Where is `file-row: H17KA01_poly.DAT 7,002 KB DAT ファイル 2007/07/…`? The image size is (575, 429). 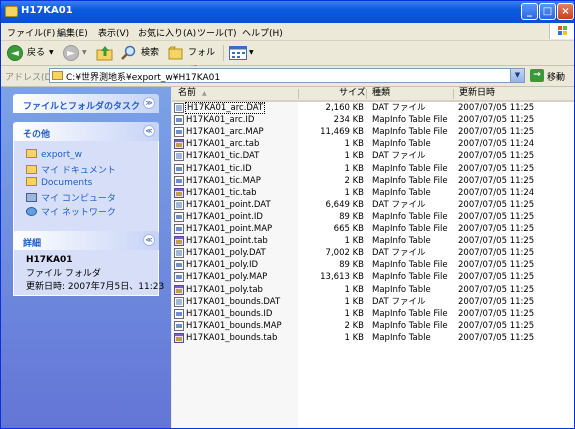
file-row: H17KA01_poly.DAT 7,002 KB DAT ファイル 2007/07/… is located at coordinates (373, 253).